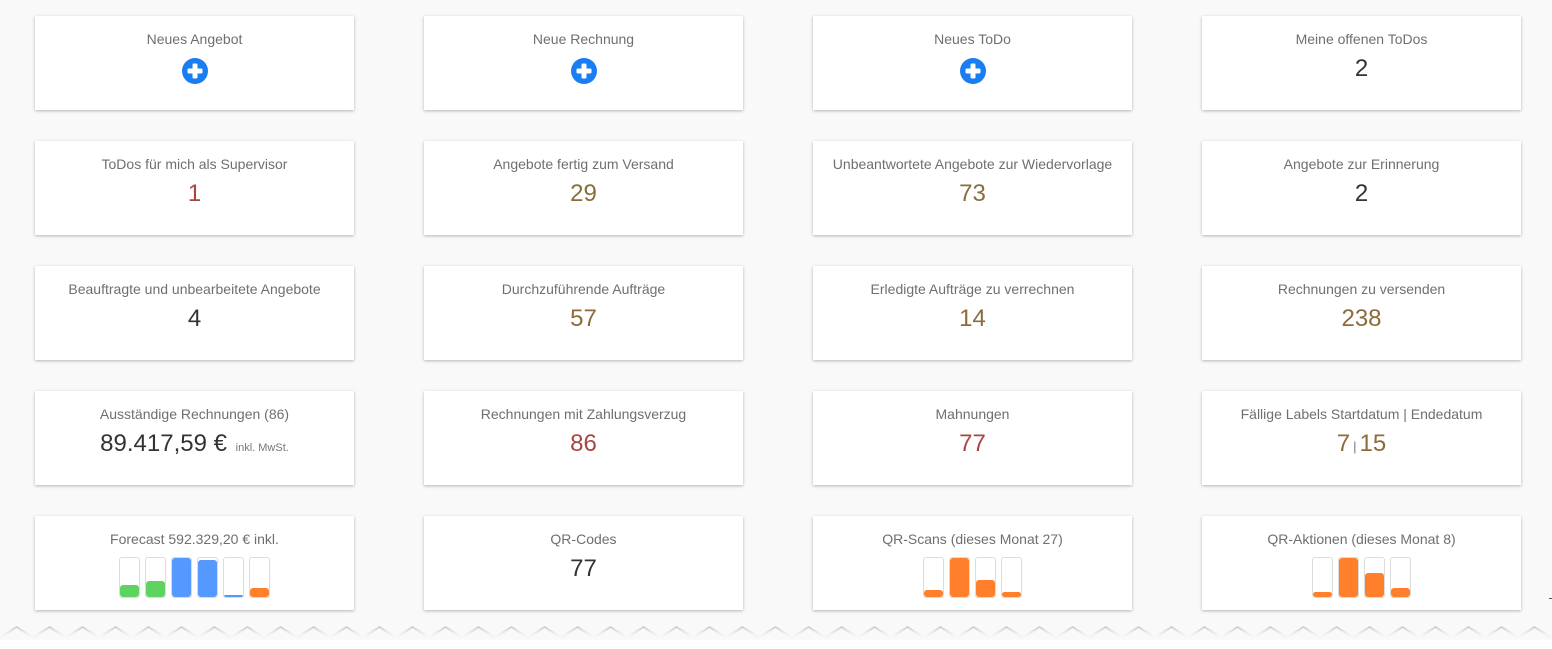 The width and height of the screenshot is (1552, 649). I want to click on card-value-pair: 7 | 15, so click(1361, 445).